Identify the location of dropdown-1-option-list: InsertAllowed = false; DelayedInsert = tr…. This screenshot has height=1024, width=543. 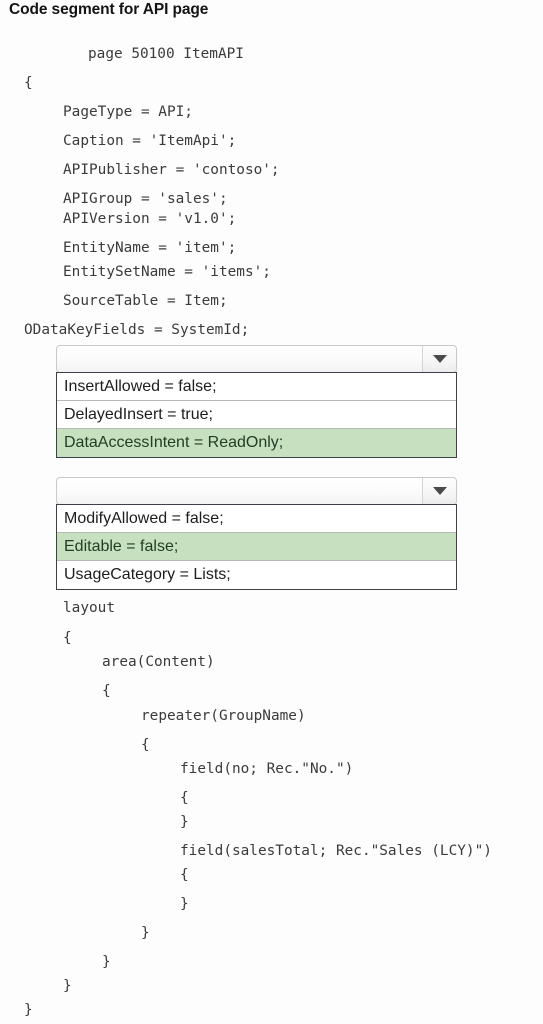
(256, 415).